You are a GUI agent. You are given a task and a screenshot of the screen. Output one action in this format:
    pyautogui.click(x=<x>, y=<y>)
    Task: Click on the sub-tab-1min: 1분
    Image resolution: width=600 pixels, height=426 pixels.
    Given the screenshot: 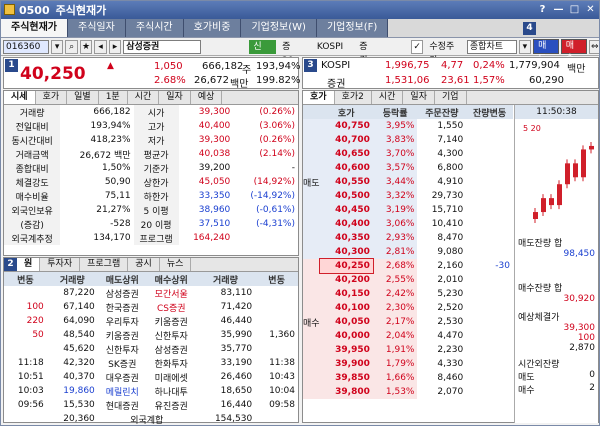 What is the action you would take?
    pyautogui.click(x=113, y=97)
    